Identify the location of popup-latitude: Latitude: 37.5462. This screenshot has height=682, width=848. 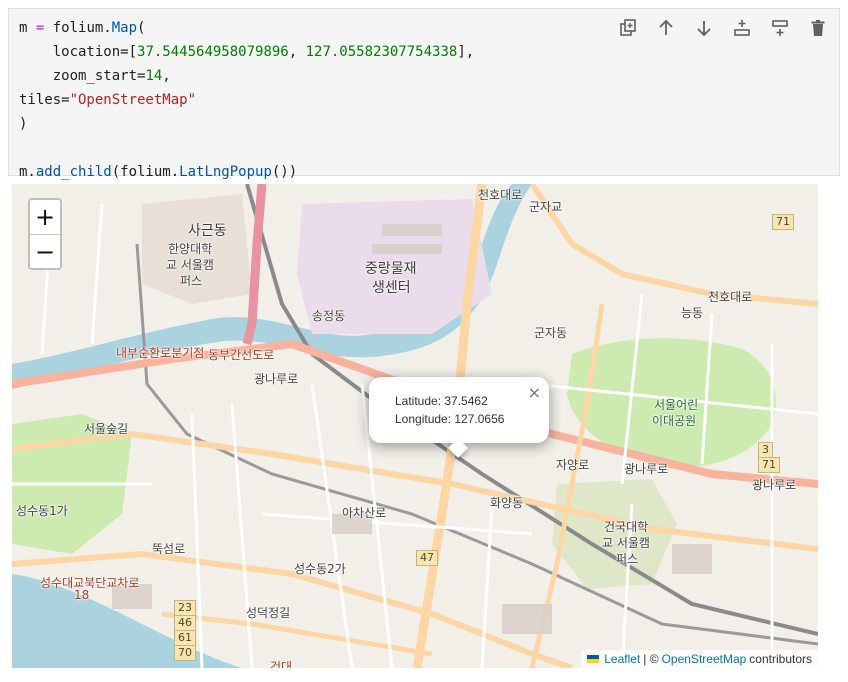
(441, 401).